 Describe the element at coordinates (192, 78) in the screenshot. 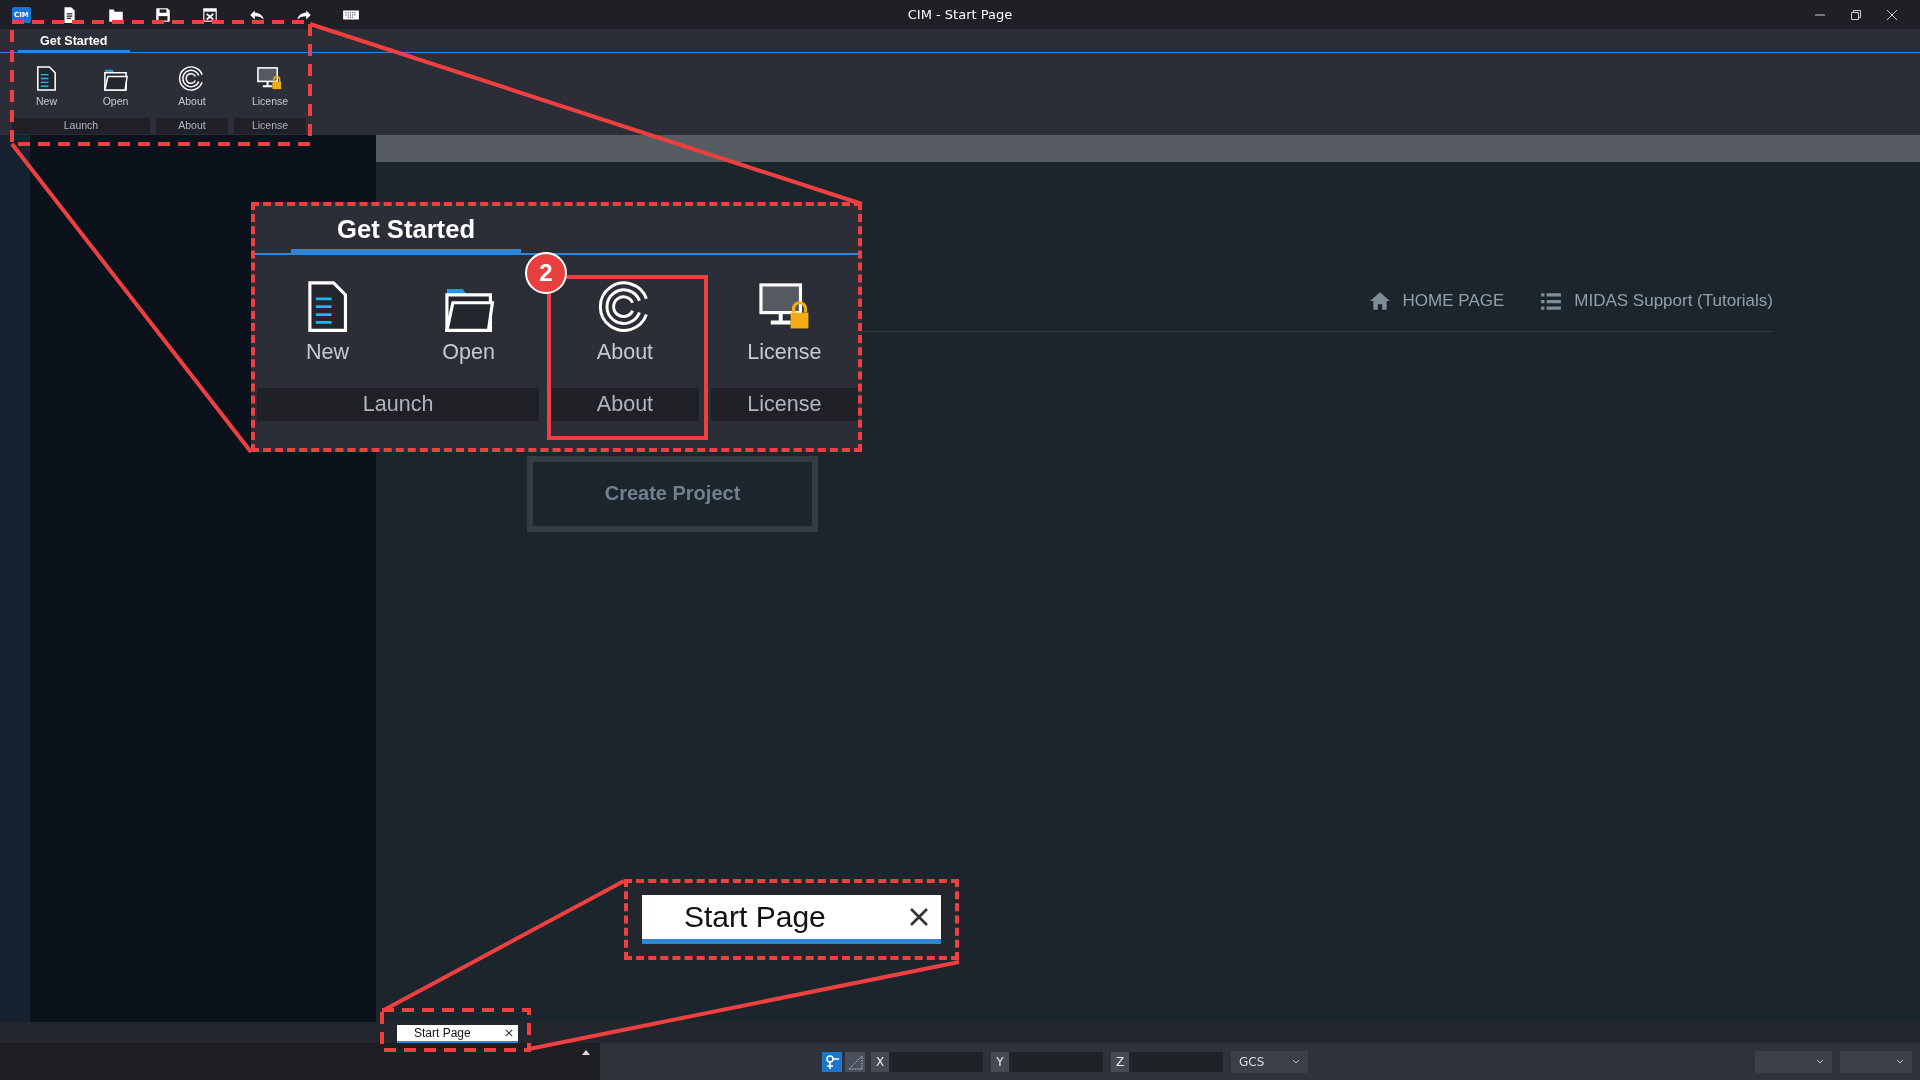

I see `concentric-c-icon` at that location.